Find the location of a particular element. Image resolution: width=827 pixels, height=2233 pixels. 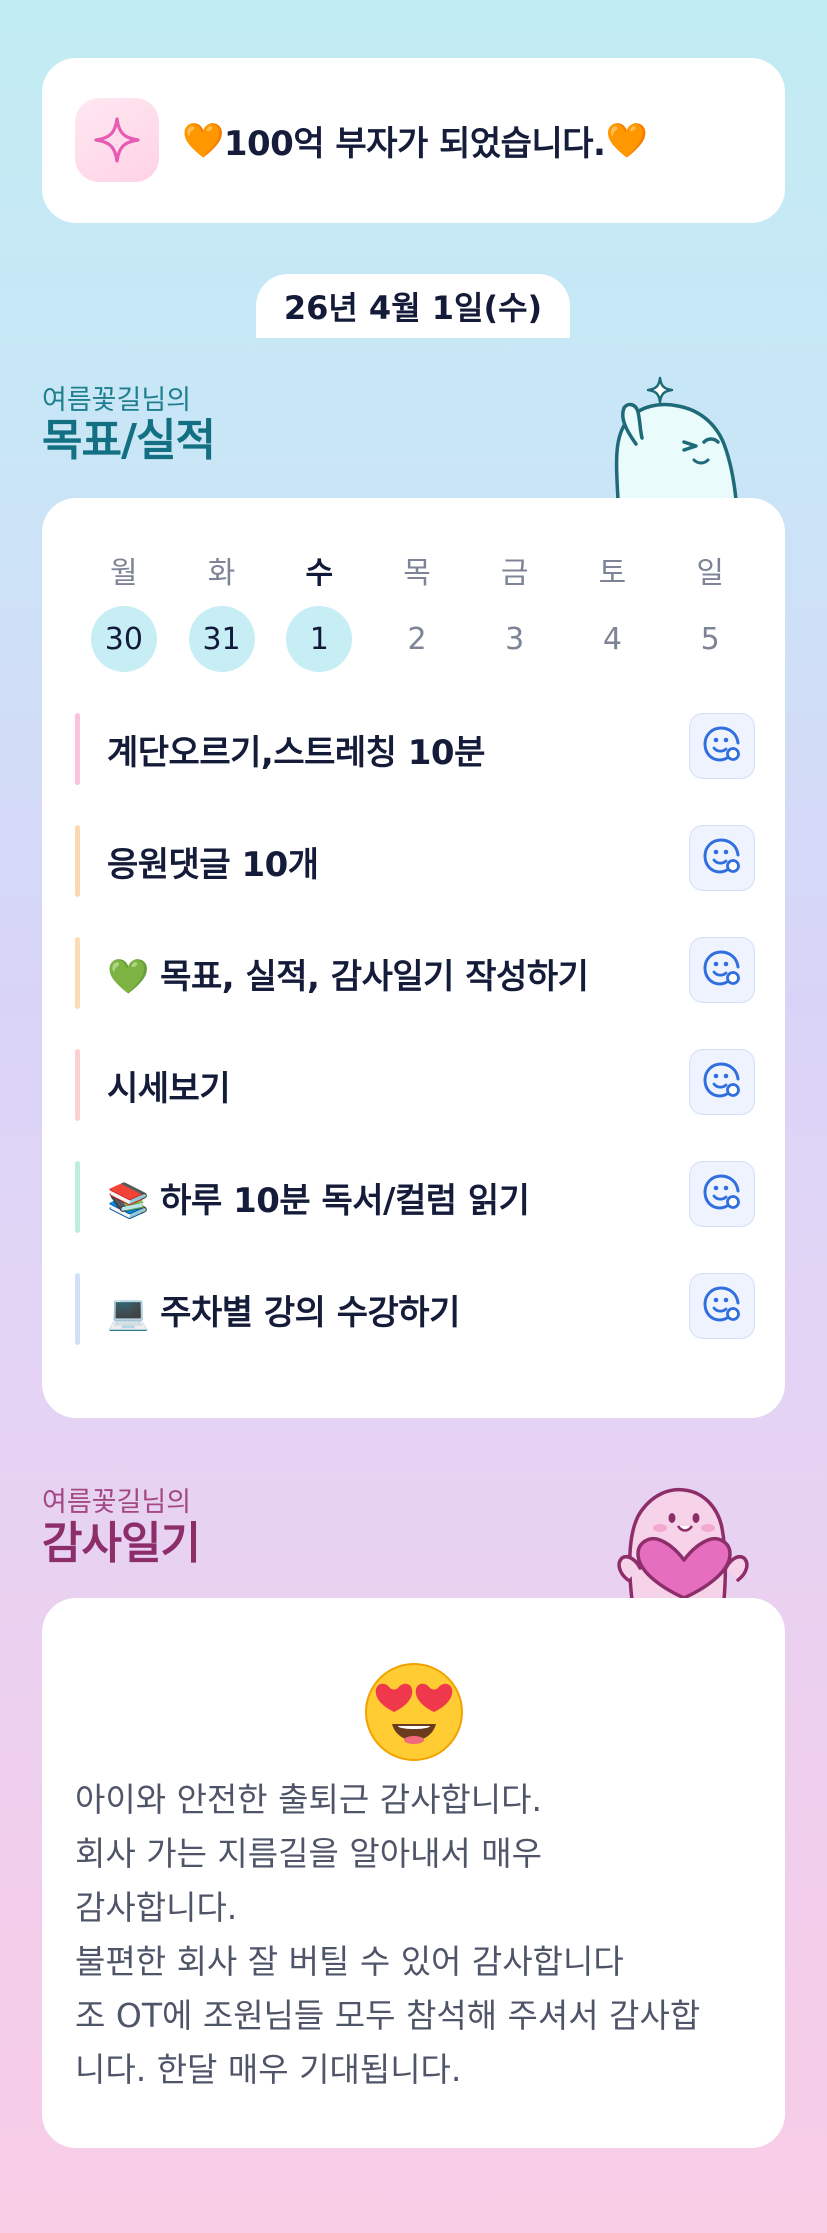

date-cell-2: 2 is located at coordinates (417, 639).